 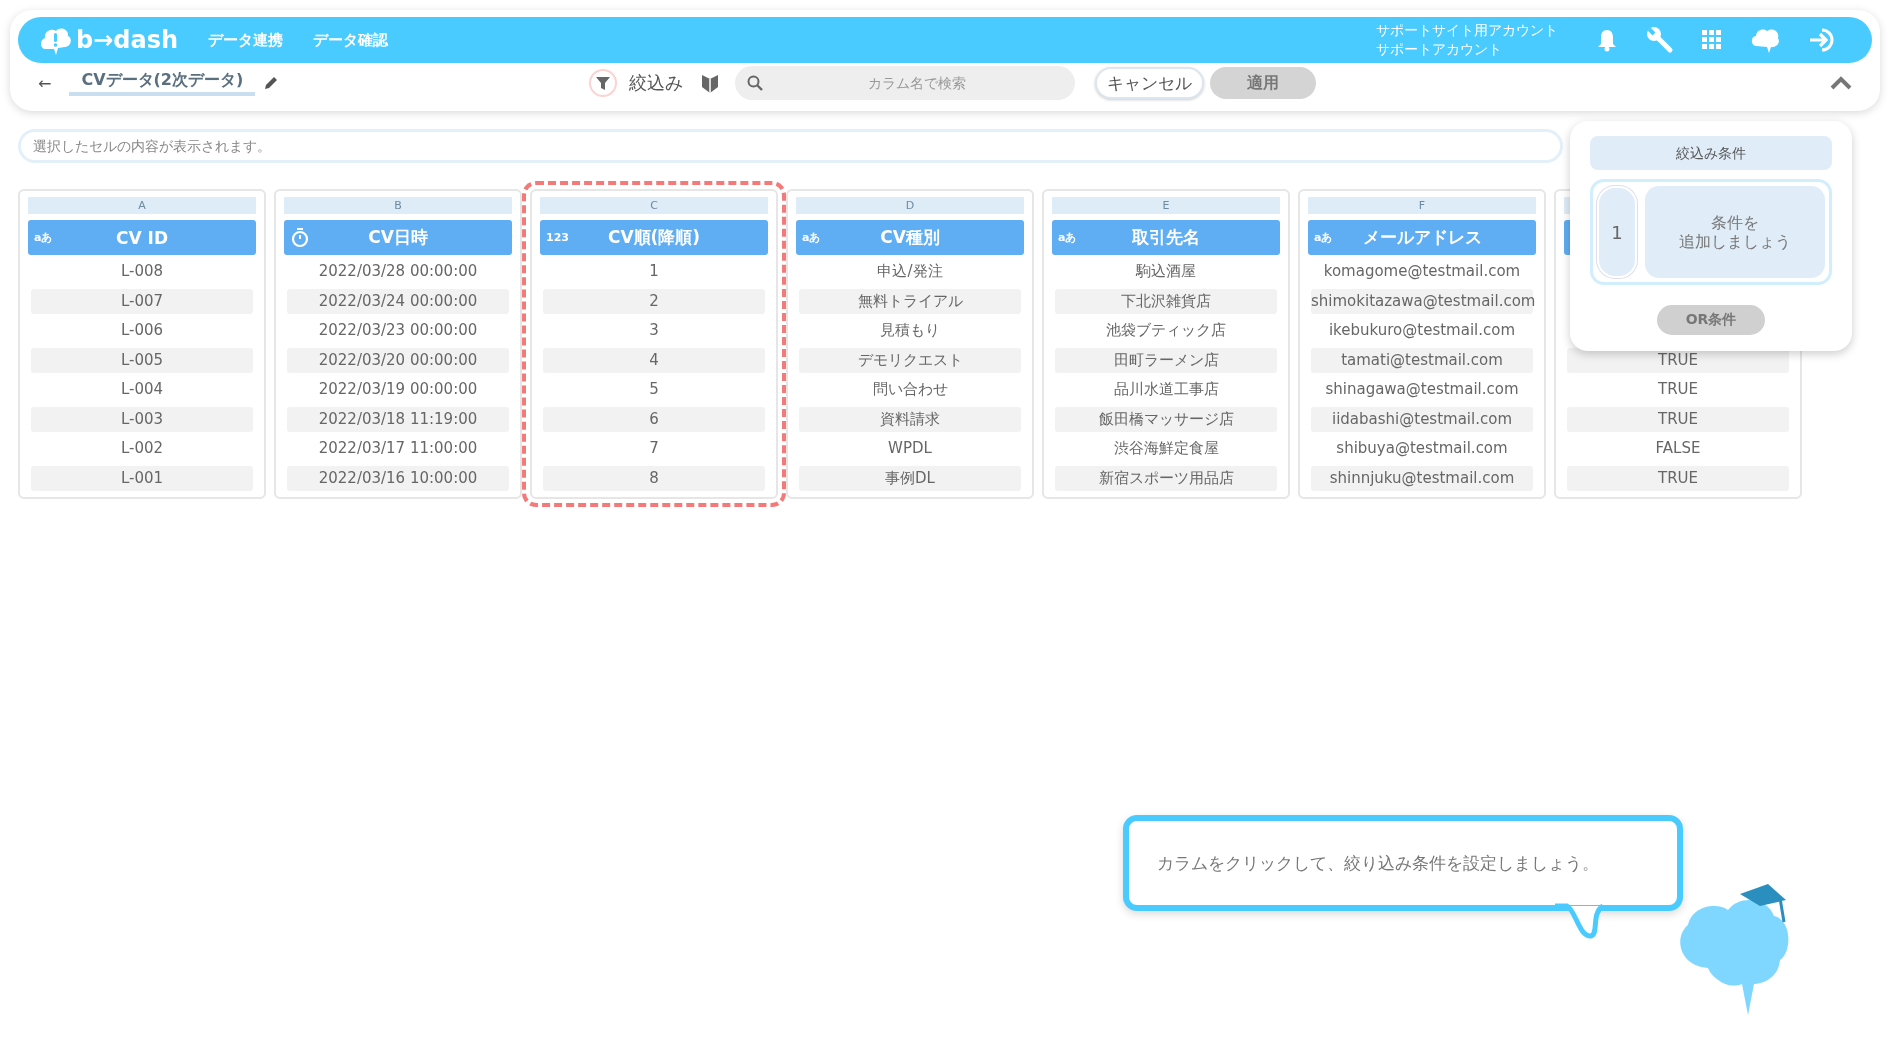 I want to click on table-cell-text: 品川水道工事店, so click(x=1166, y=389).